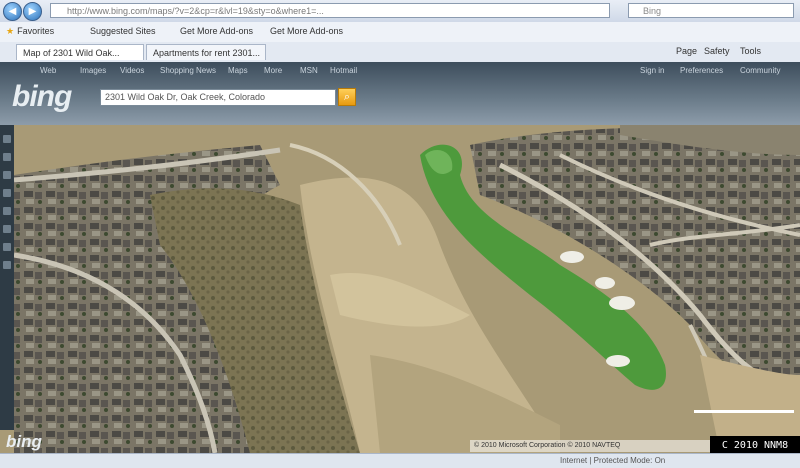 This screenshot has width=800, height=468. What do you see at coordinates (24, 441) in the screenshot?
I see `bing-watermark-logo: bing` at bounding box center [24, 441].